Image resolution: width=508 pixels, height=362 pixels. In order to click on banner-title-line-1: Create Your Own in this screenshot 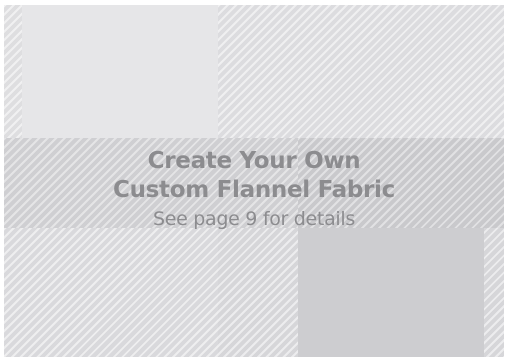, I will do `click(254, 161)`.